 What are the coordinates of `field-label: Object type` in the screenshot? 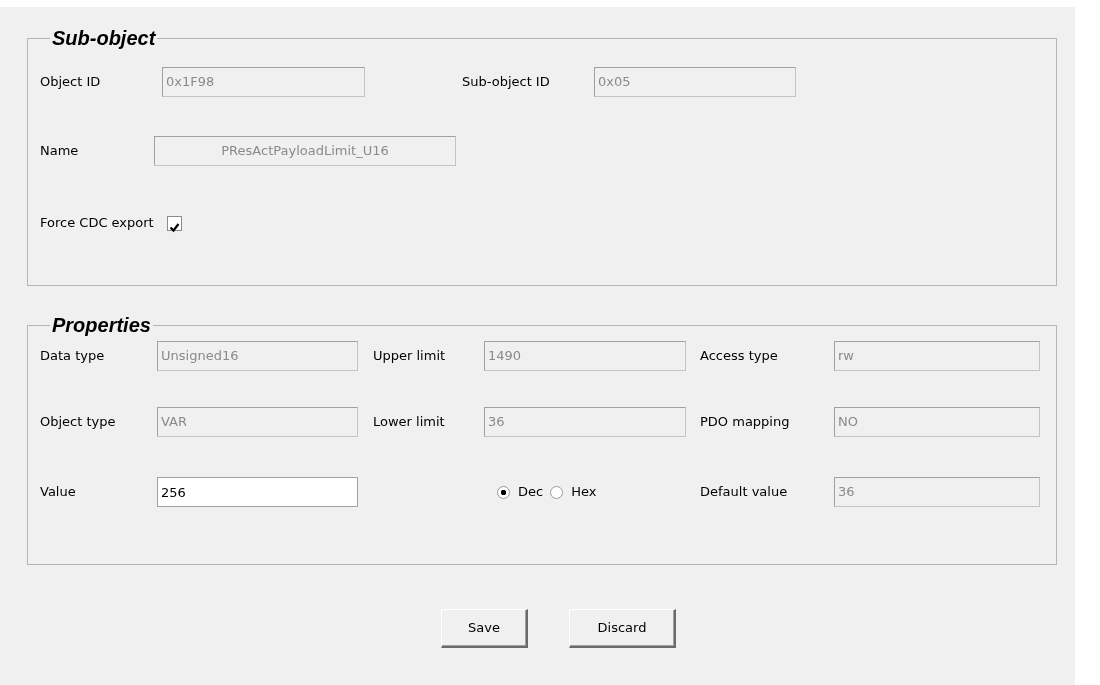 It's located at (78, 422).